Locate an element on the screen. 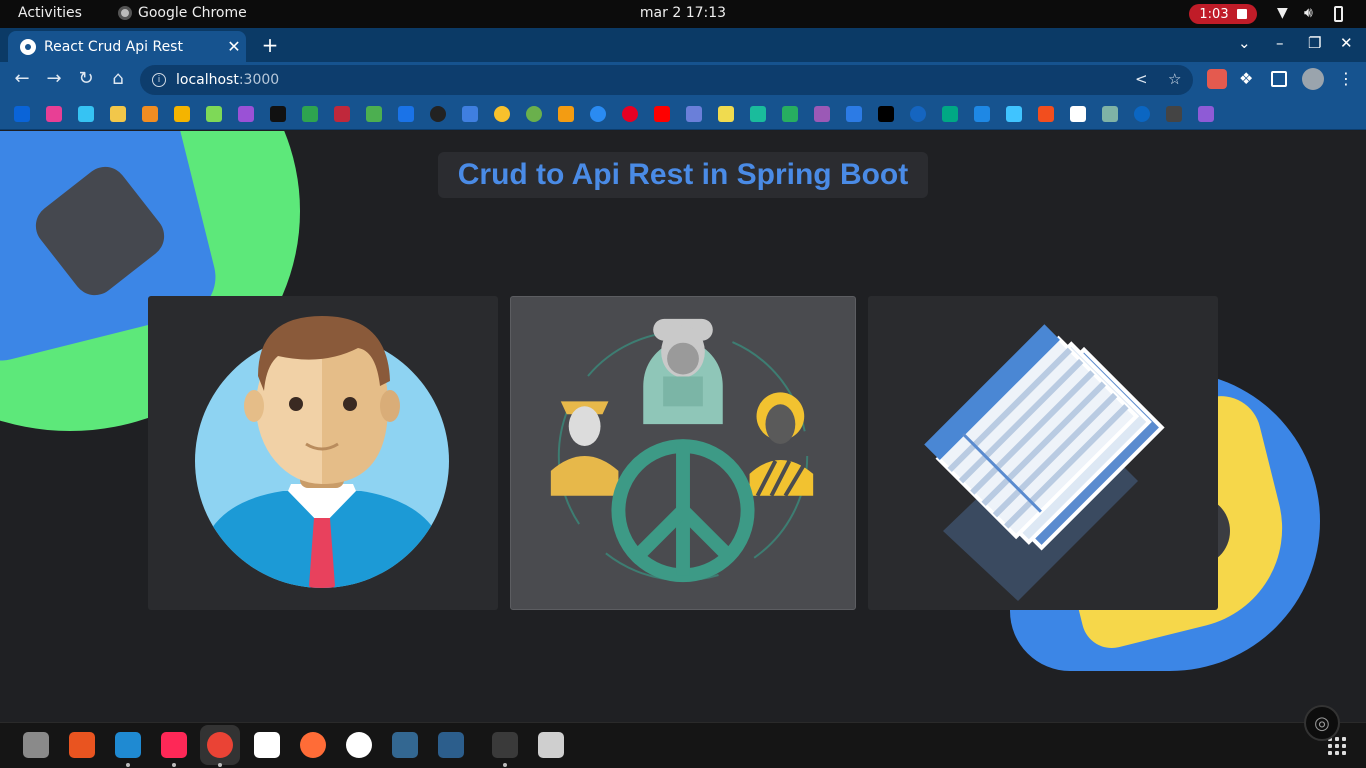  show-applications-icon is located at coordinates (1337, 746).